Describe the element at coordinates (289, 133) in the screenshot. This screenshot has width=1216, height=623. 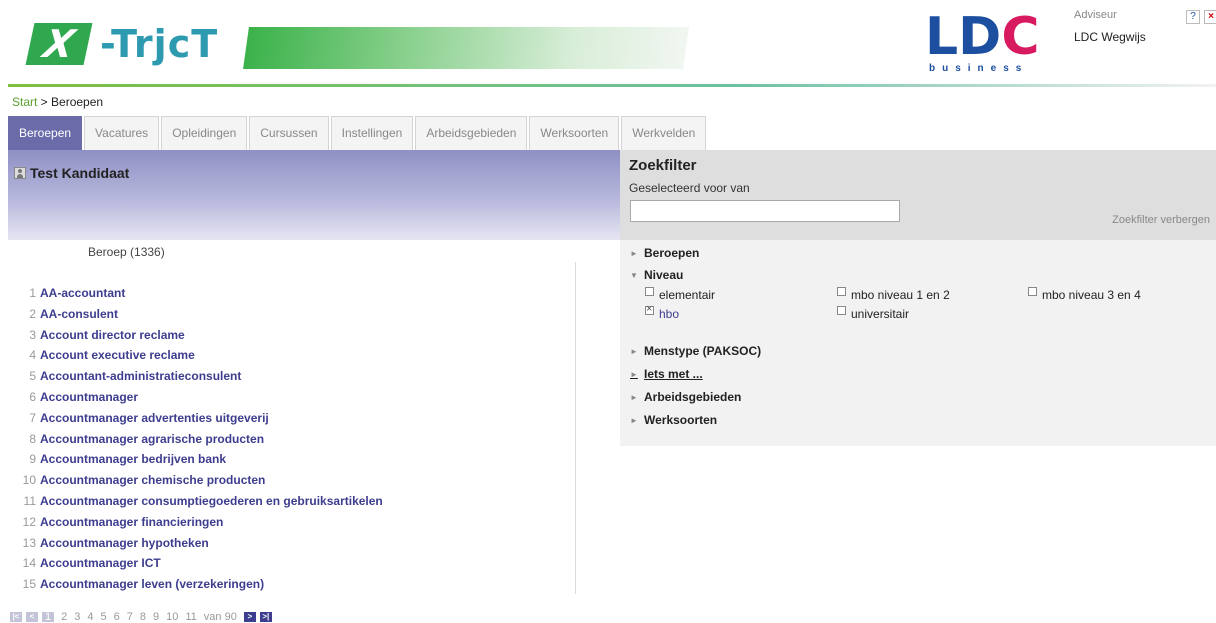
I see `tab-cursussen: Cursussen` at that location.